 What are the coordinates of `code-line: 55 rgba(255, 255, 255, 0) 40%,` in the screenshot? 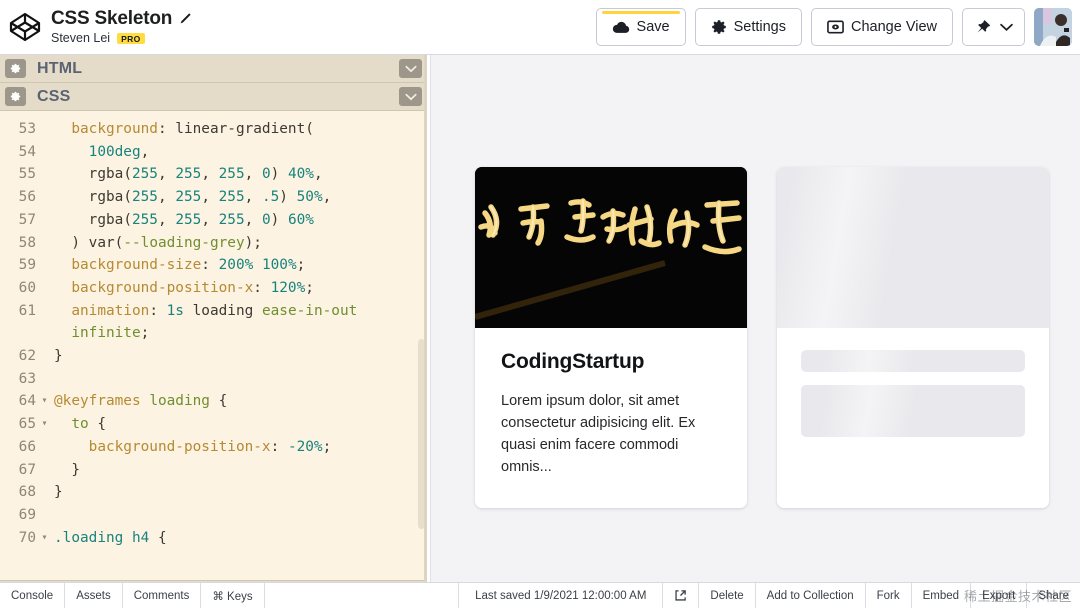 It's located at (213, 174).